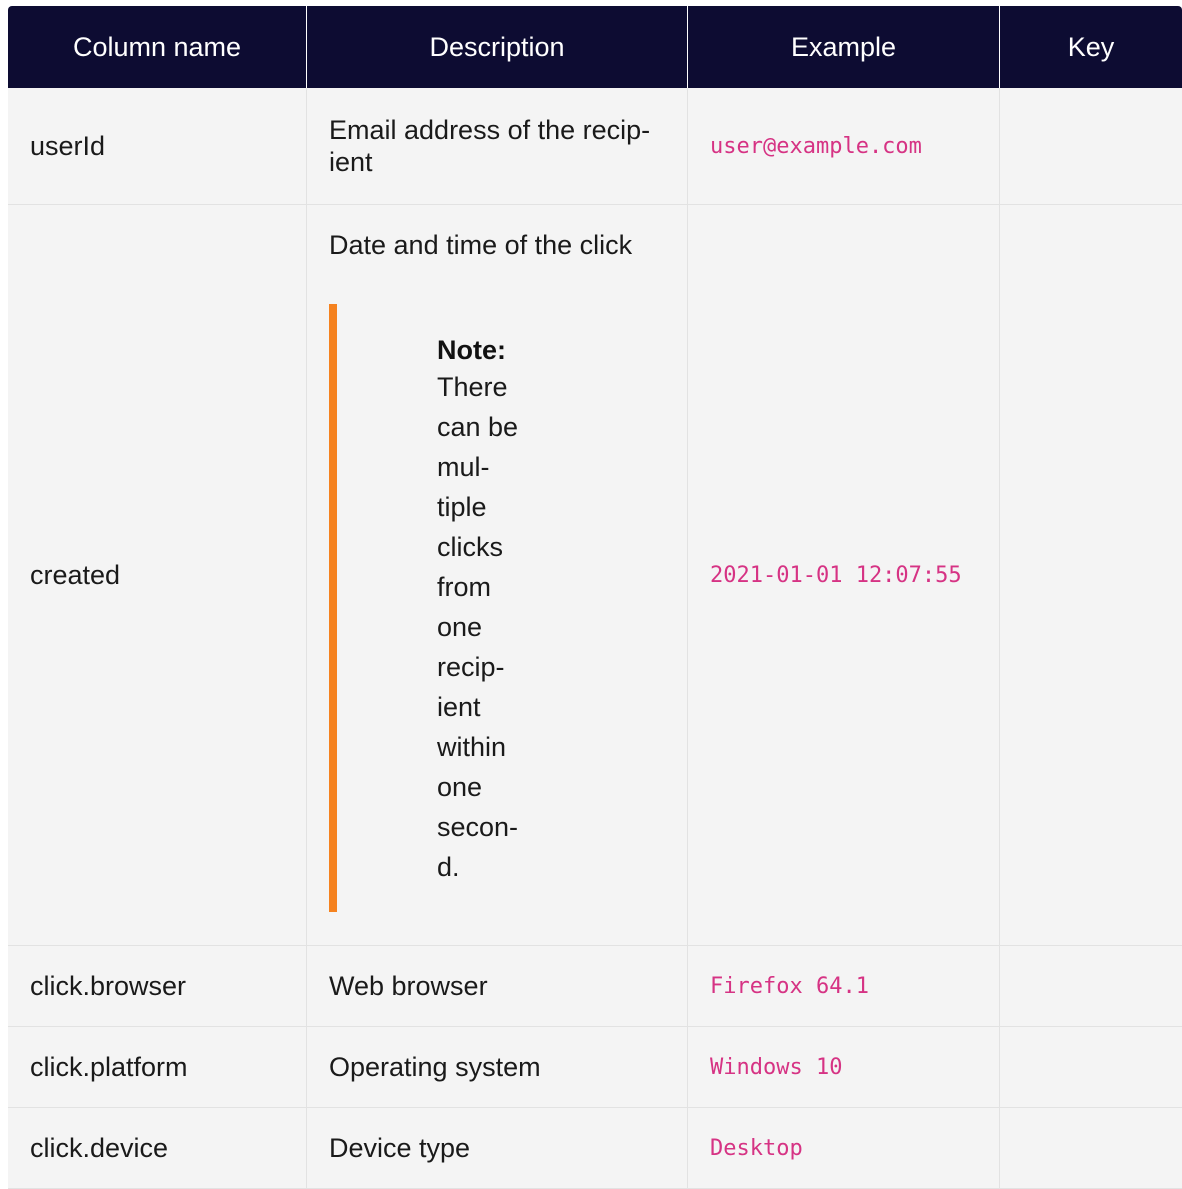 This screenshot has height=1189, width=1182. What do you see at coordinates (472, 747) in the screenshot?
I see `note-line: within` at bounding box center [472, 747].